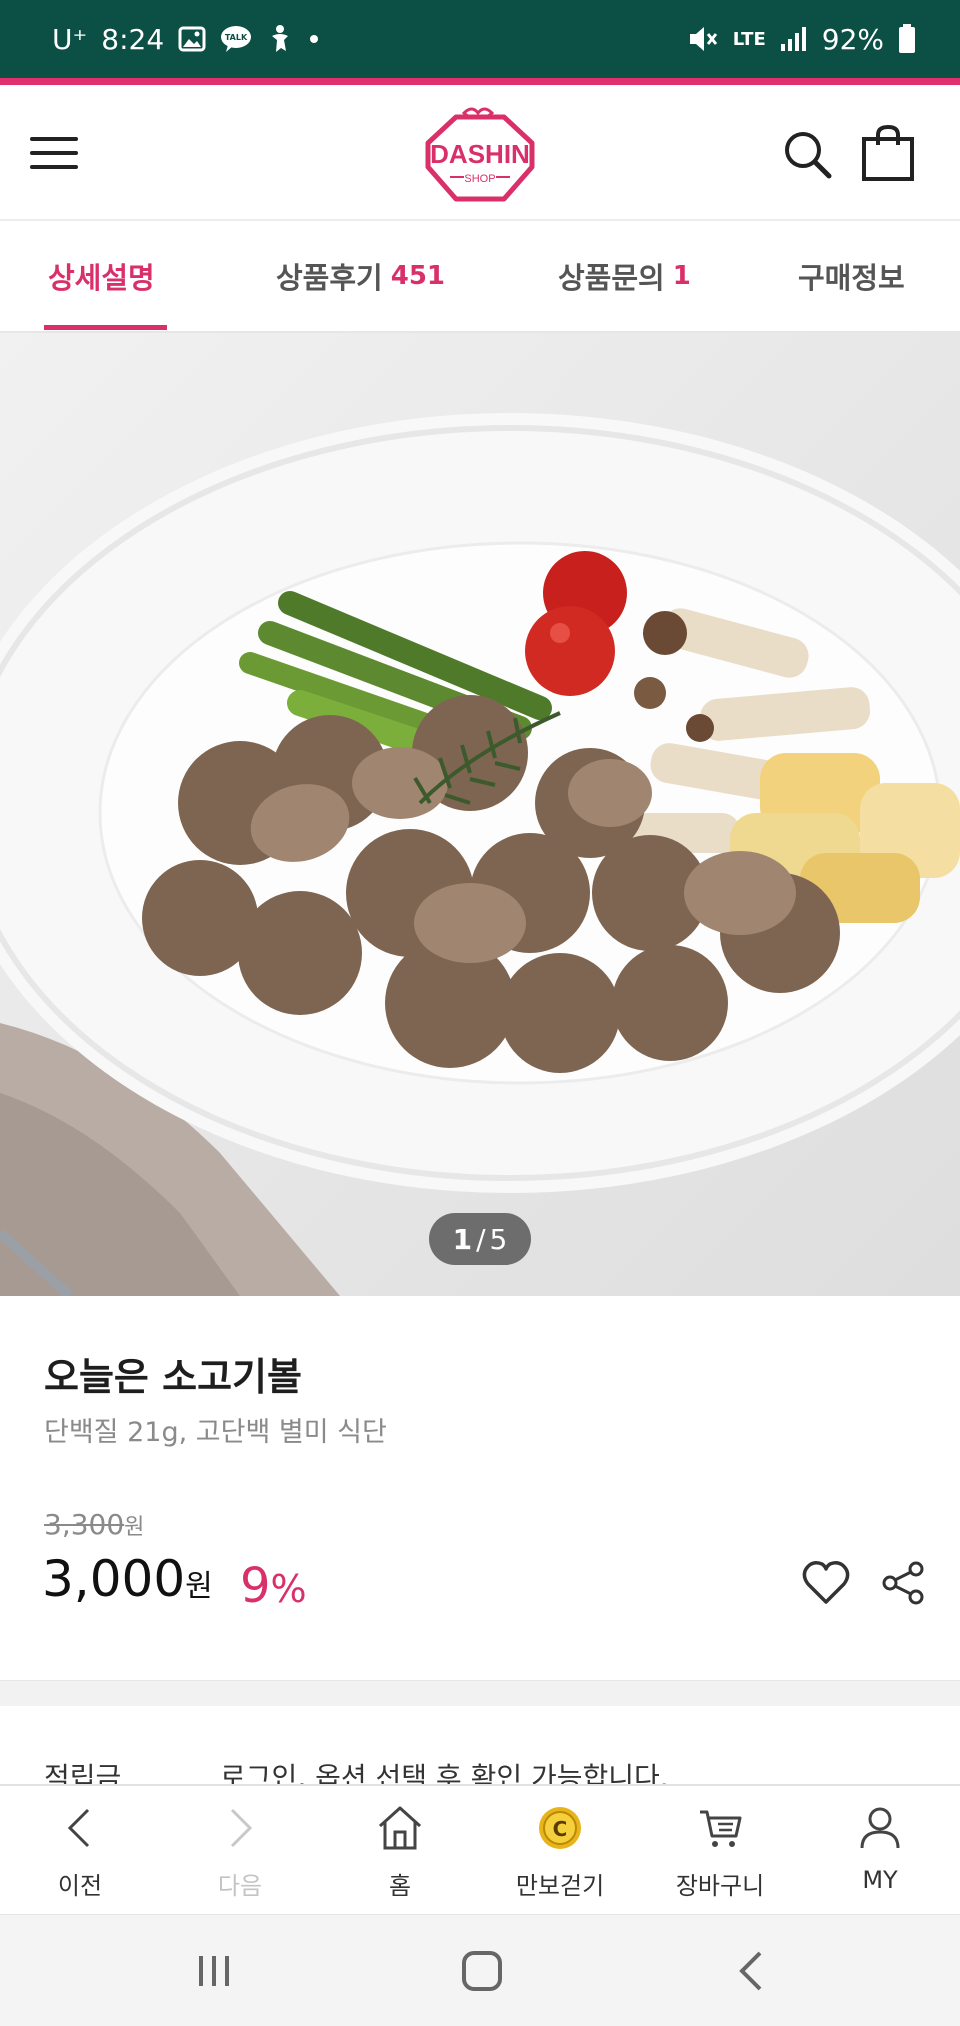 This screenshot has height=2026, width=960. What do you see at coordinates (288, 1589) in the screenshot?
I see `discount-unit: %` at bounding box center [288, 1589].